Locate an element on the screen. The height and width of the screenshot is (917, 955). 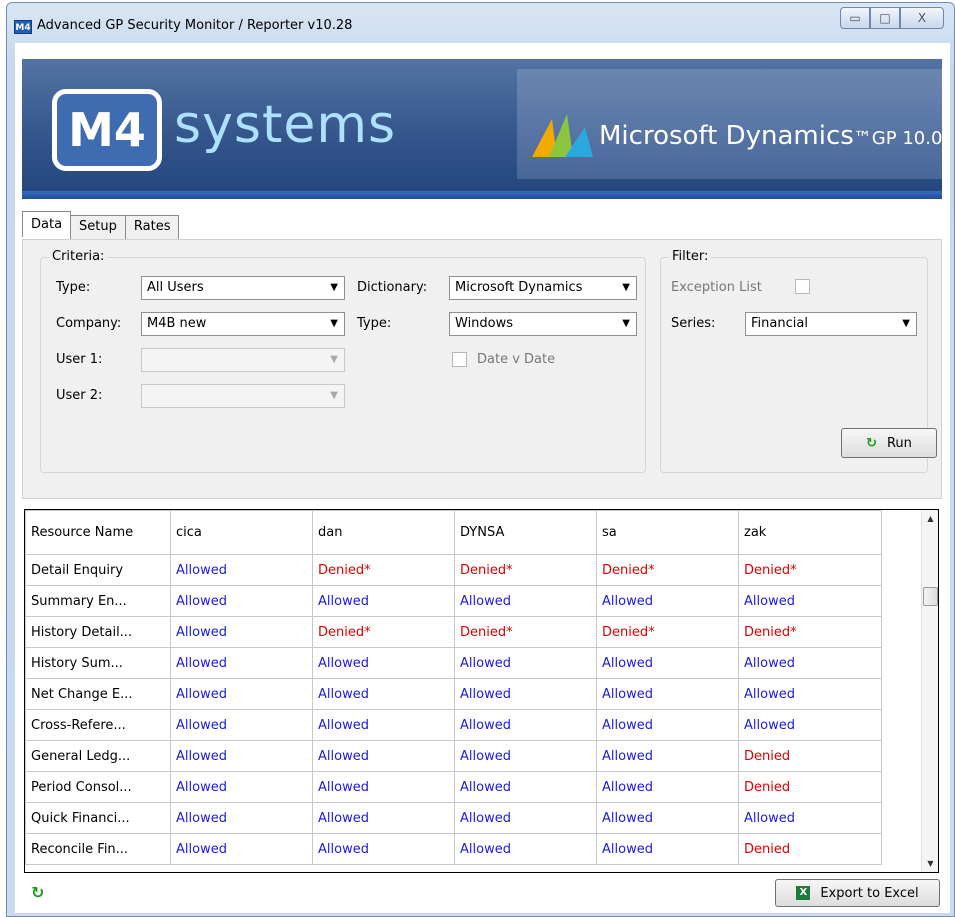
tab-rates: Rates is located at coordinates (152, 227).